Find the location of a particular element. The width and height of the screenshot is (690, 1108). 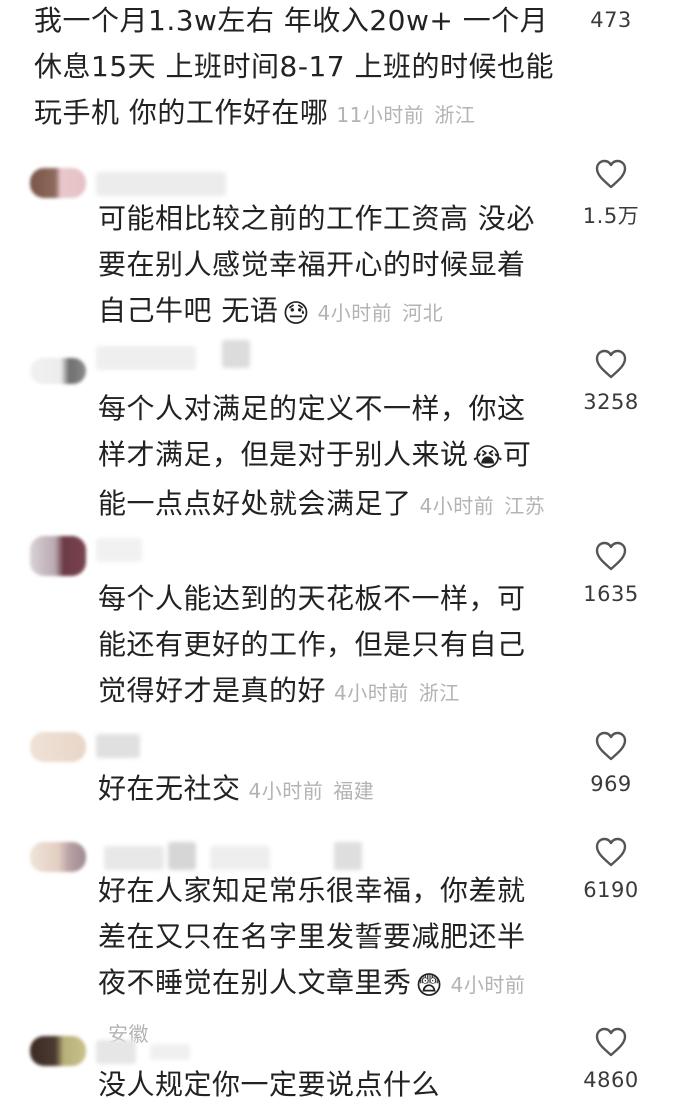

comment-meta: 4小时前 浙江 is located at coordinates (397, 693).